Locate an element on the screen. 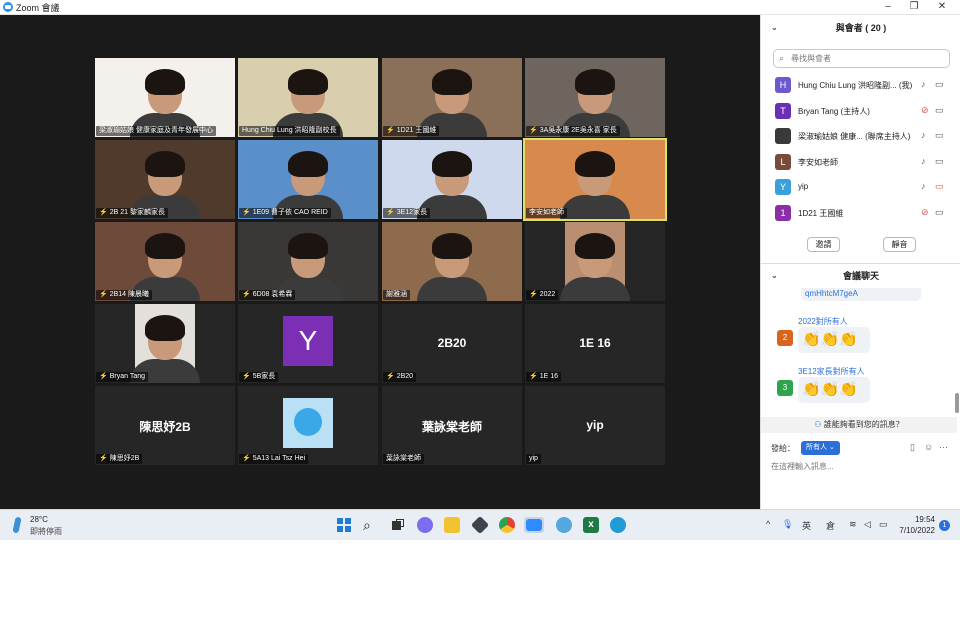 This screenshot has height=618, width=960. weather-icon is located at coordinates (17, 525).